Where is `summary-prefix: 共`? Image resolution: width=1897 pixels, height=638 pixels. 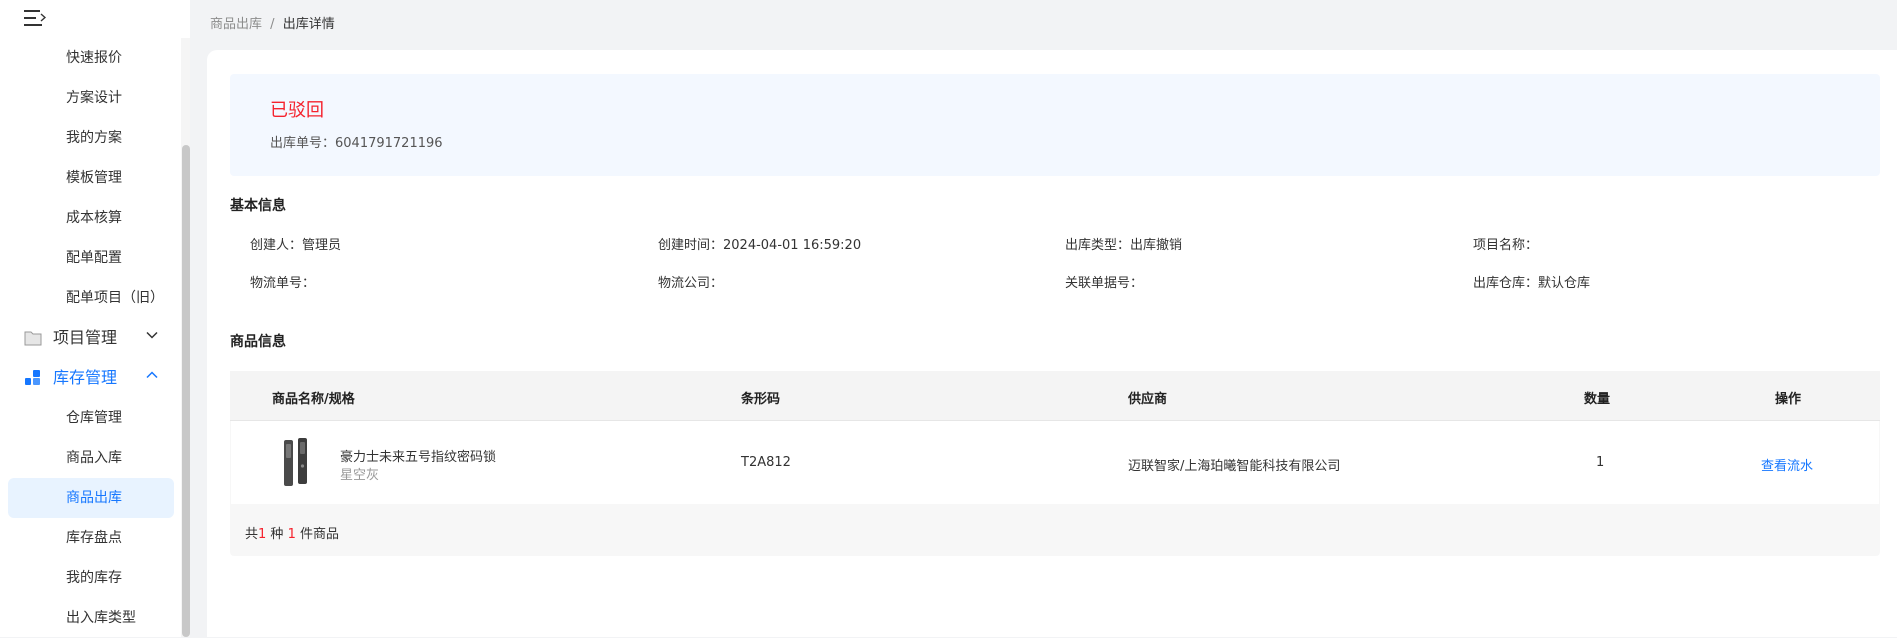 summary-prefix: 共 is located at coordinates (252, 534).